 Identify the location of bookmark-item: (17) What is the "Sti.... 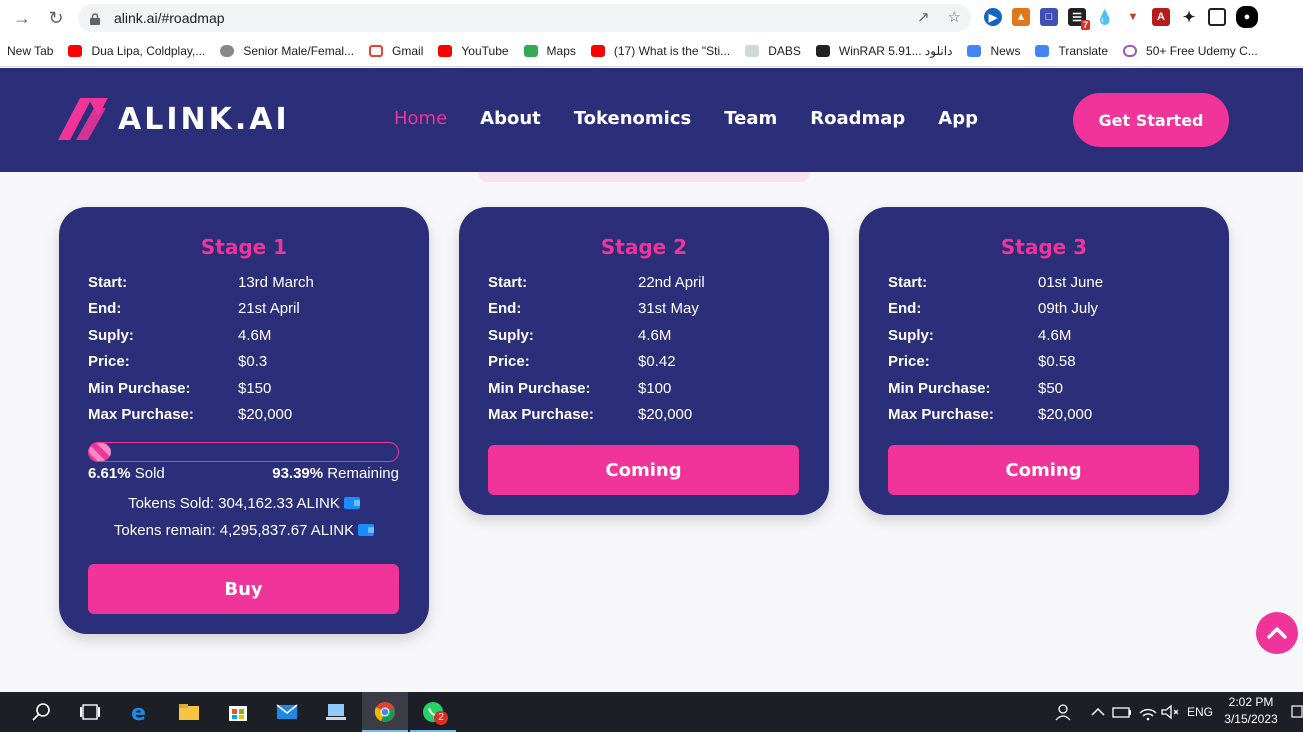
(660, 51).